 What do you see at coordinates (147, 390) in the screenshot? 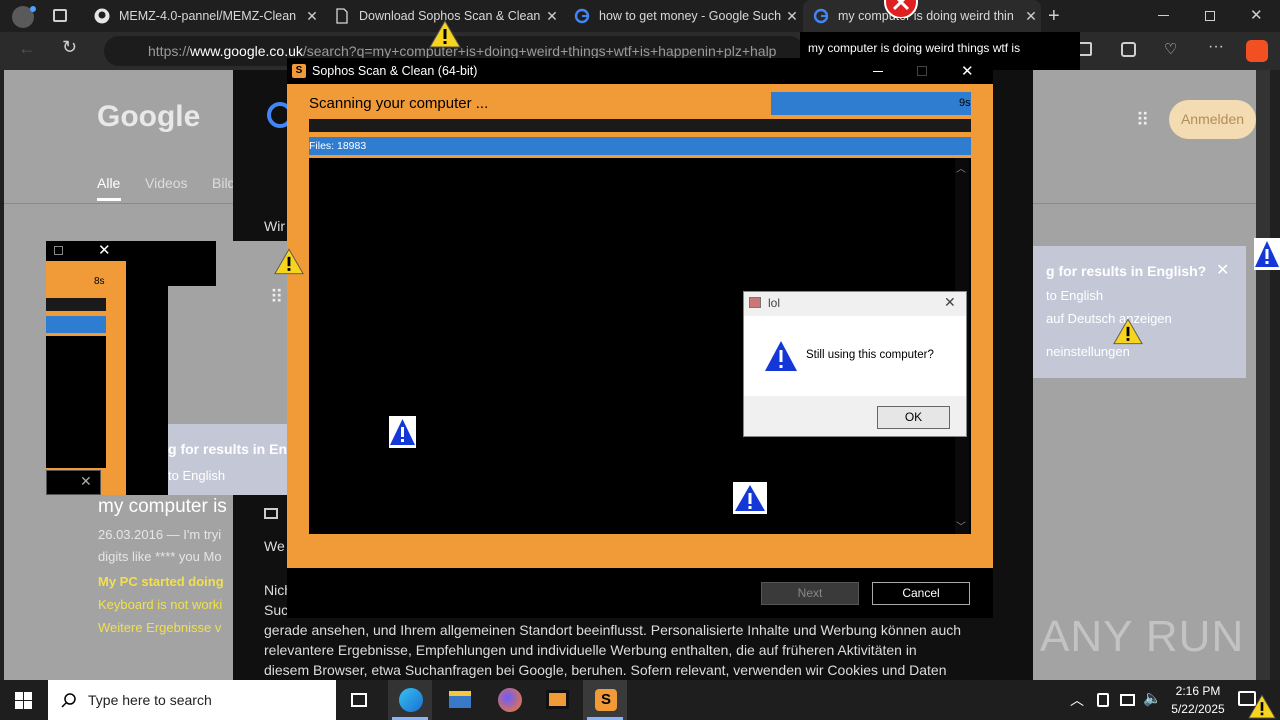
I see `ghost-black-column` at bounding box center [147, 390].